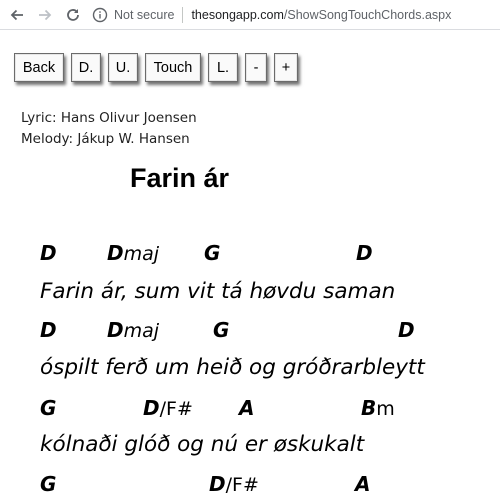 The image size is (500, 500). I want to click on song-title: Farin ár, so click(180, 178).